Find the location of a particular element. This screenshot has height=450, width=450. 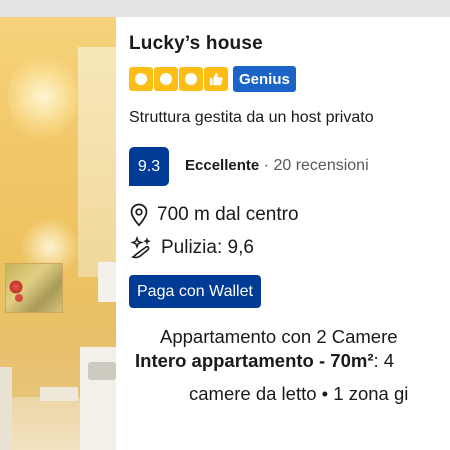

apartment-summary-bold: Intero appartamento - 70m² is located at coordinates (254, 360).